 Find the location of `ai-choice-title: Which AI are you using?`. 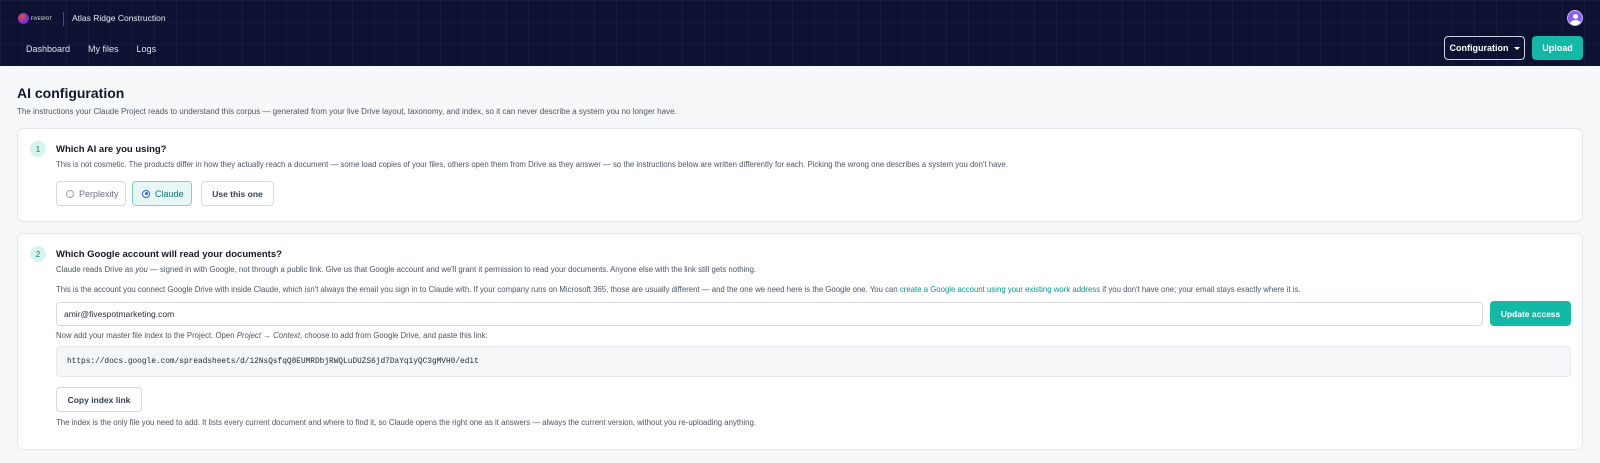

ai-choice-title: Which AI are you using? is located at coordinates (111, 149).